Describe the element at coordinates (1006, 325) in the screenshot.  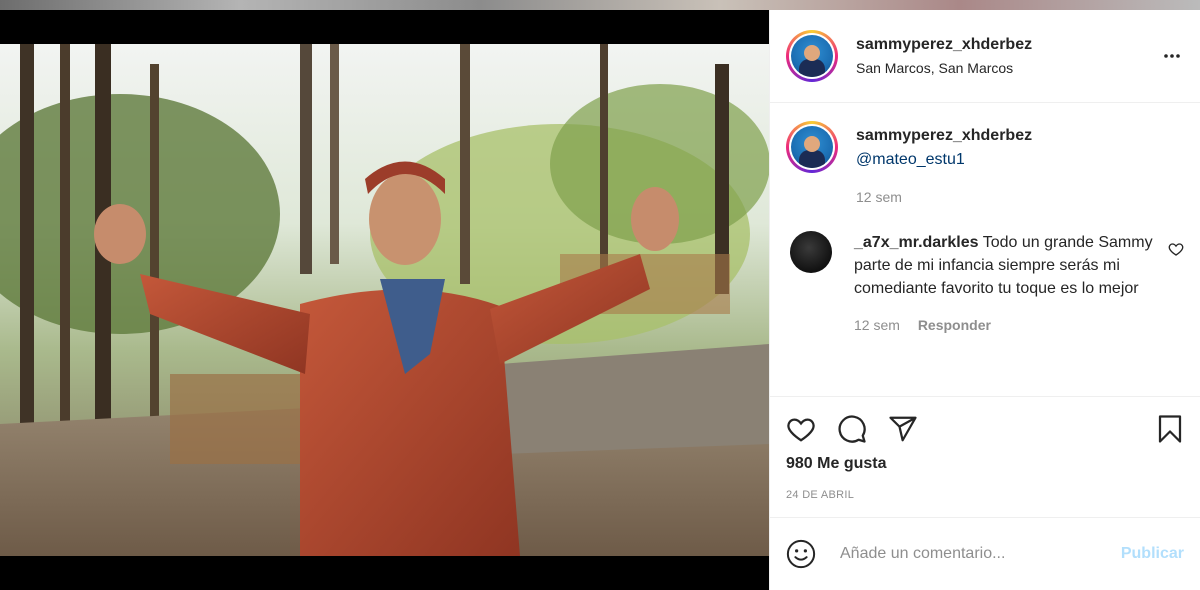
I see `comment-meta: 12 sem Responder` at that location.